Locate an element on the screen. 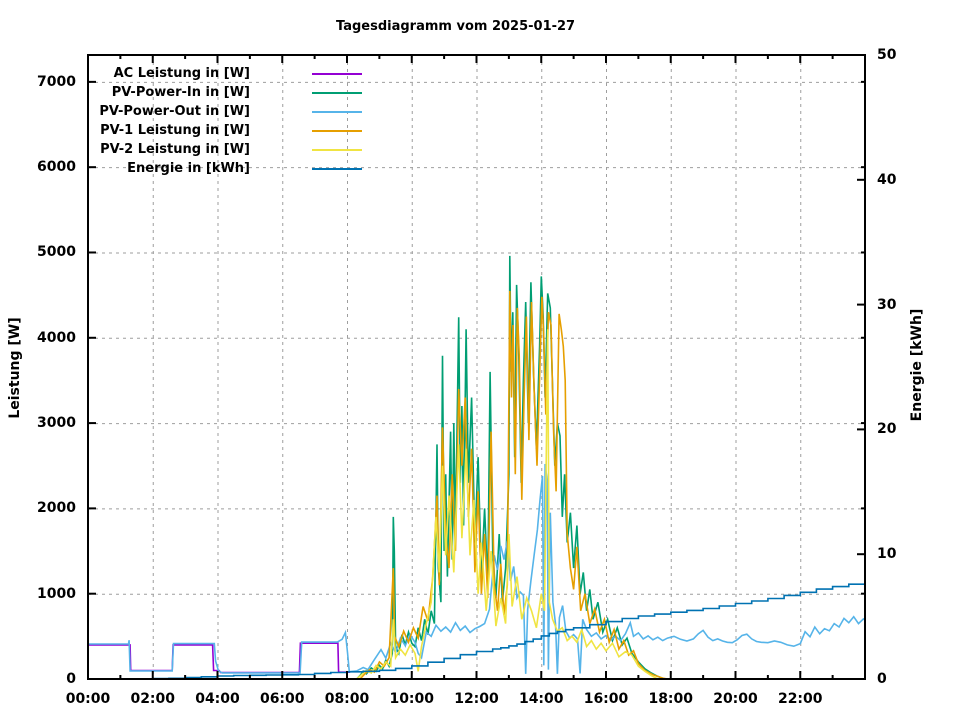  legend-item: PV-2 Leistung in [W] is located at coordinates (190, 149).